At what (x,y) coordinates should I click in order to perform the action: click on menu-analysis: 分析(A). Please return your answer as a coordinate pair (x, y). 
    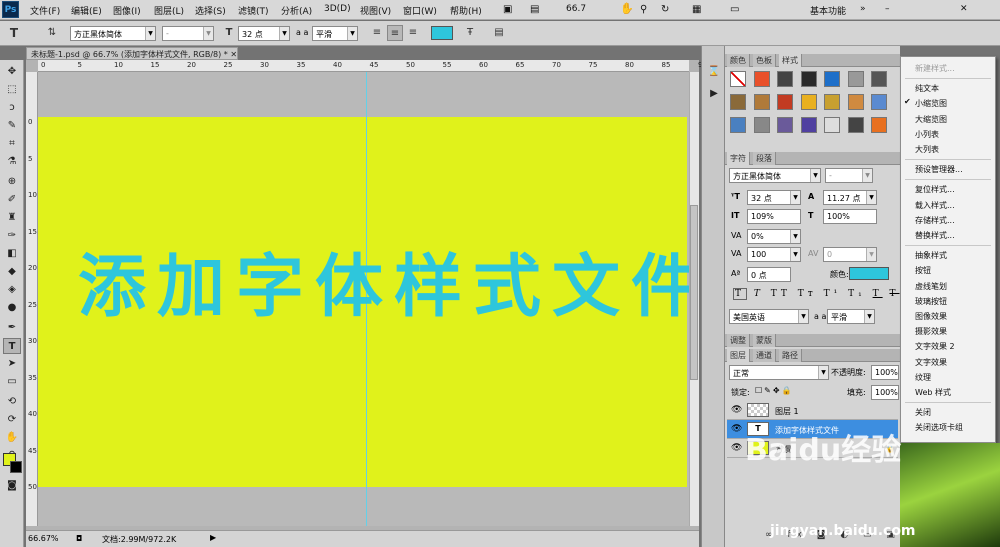
    Looking at the image, I should click on (296, 10).